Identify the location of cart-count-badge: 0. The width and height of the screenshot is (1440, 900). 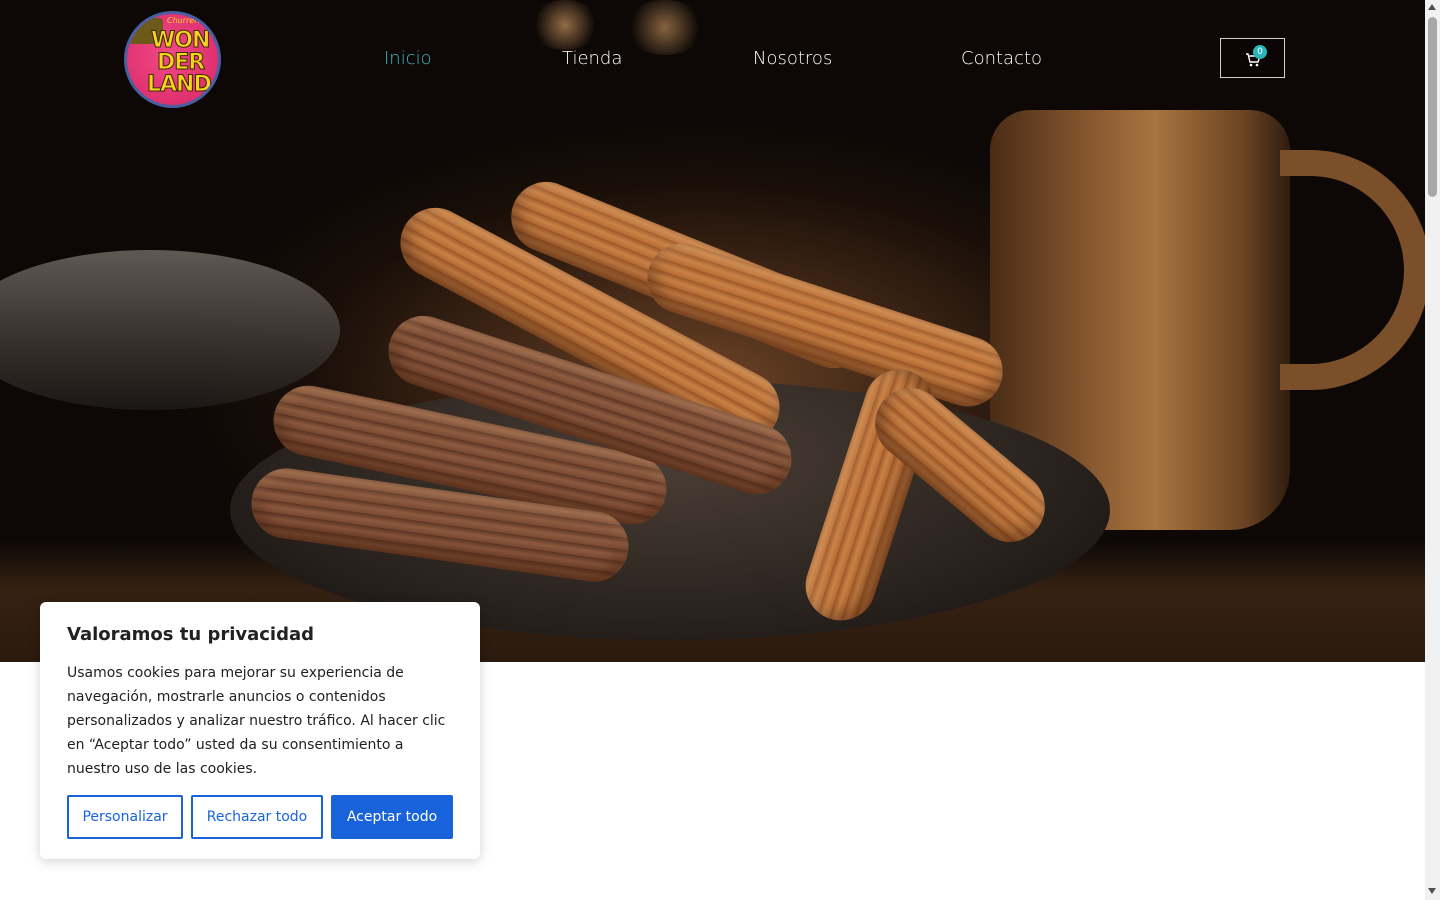
(1260, 52).